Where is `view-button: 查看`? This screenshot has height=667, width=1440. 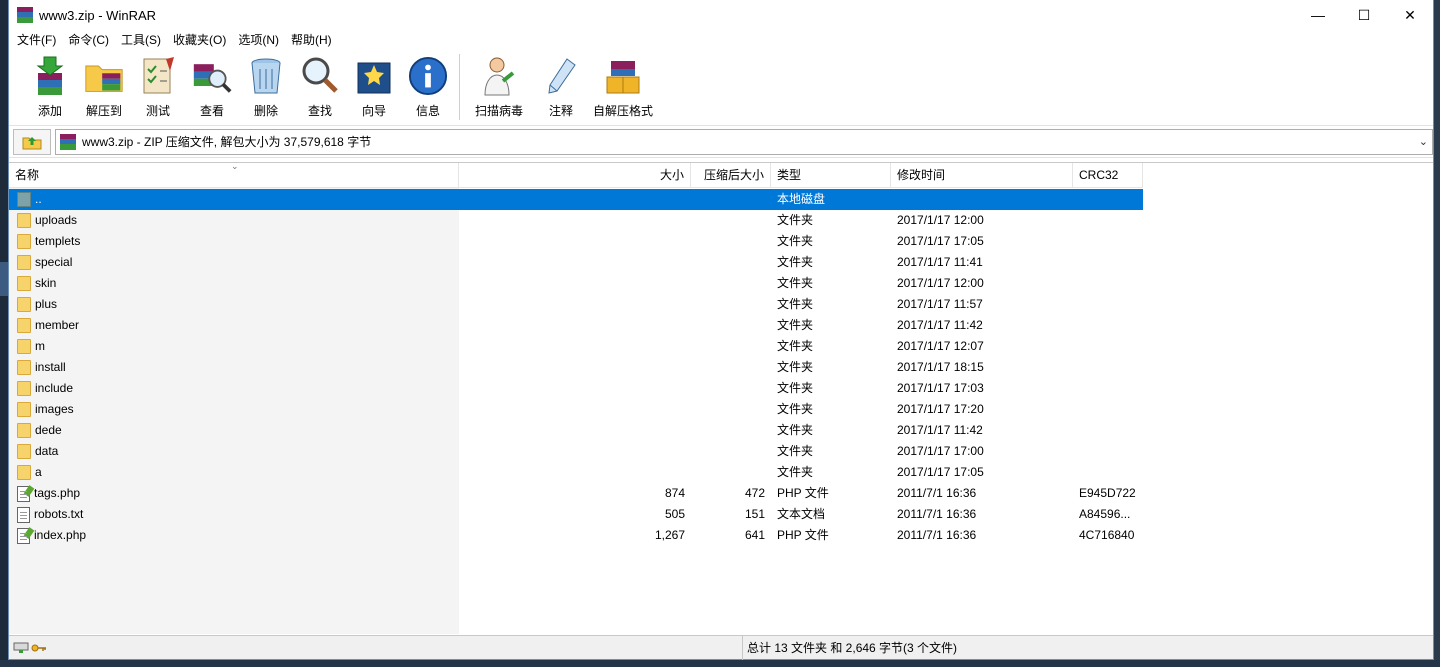
view-button: 查看 is located at coordinates (212, 84).